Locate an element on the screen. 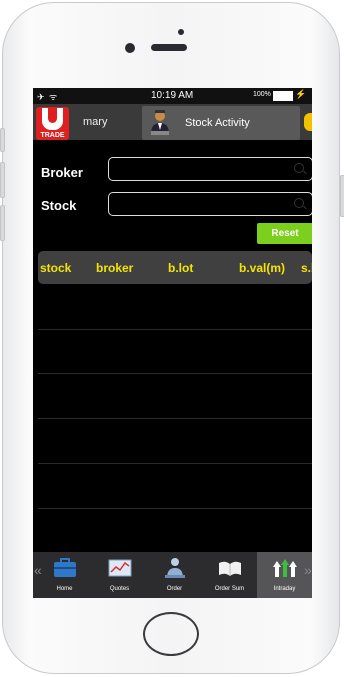 The width and height of the screenshot is (344, 677). tab-summary: mary is located at coordinates (95, 122).